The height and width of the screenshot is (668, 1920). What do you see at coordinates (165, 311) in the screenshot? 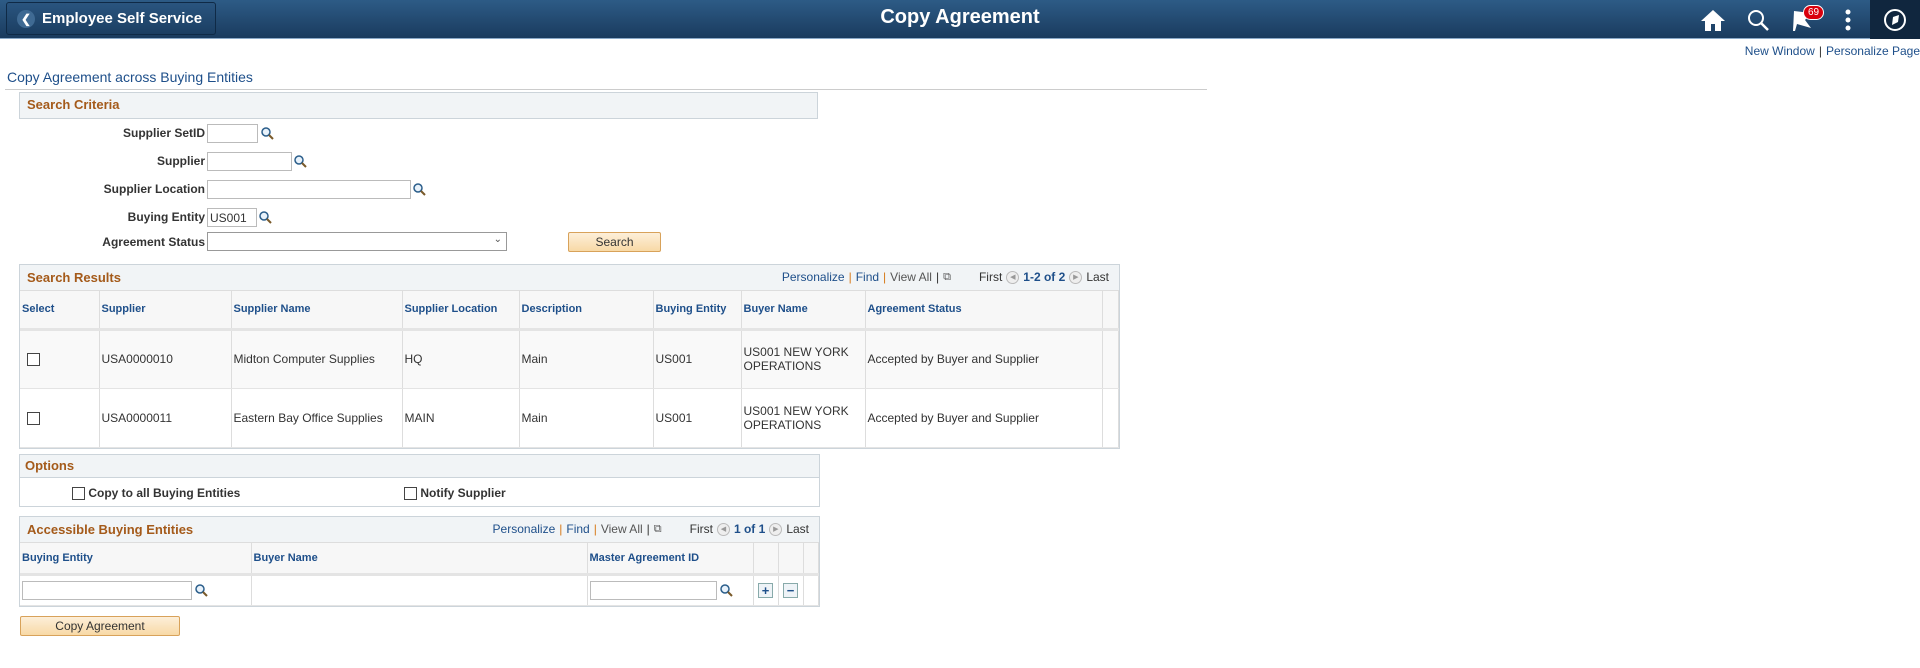
I see `col-supplier: Supplier` at bounding box center [165, 311].